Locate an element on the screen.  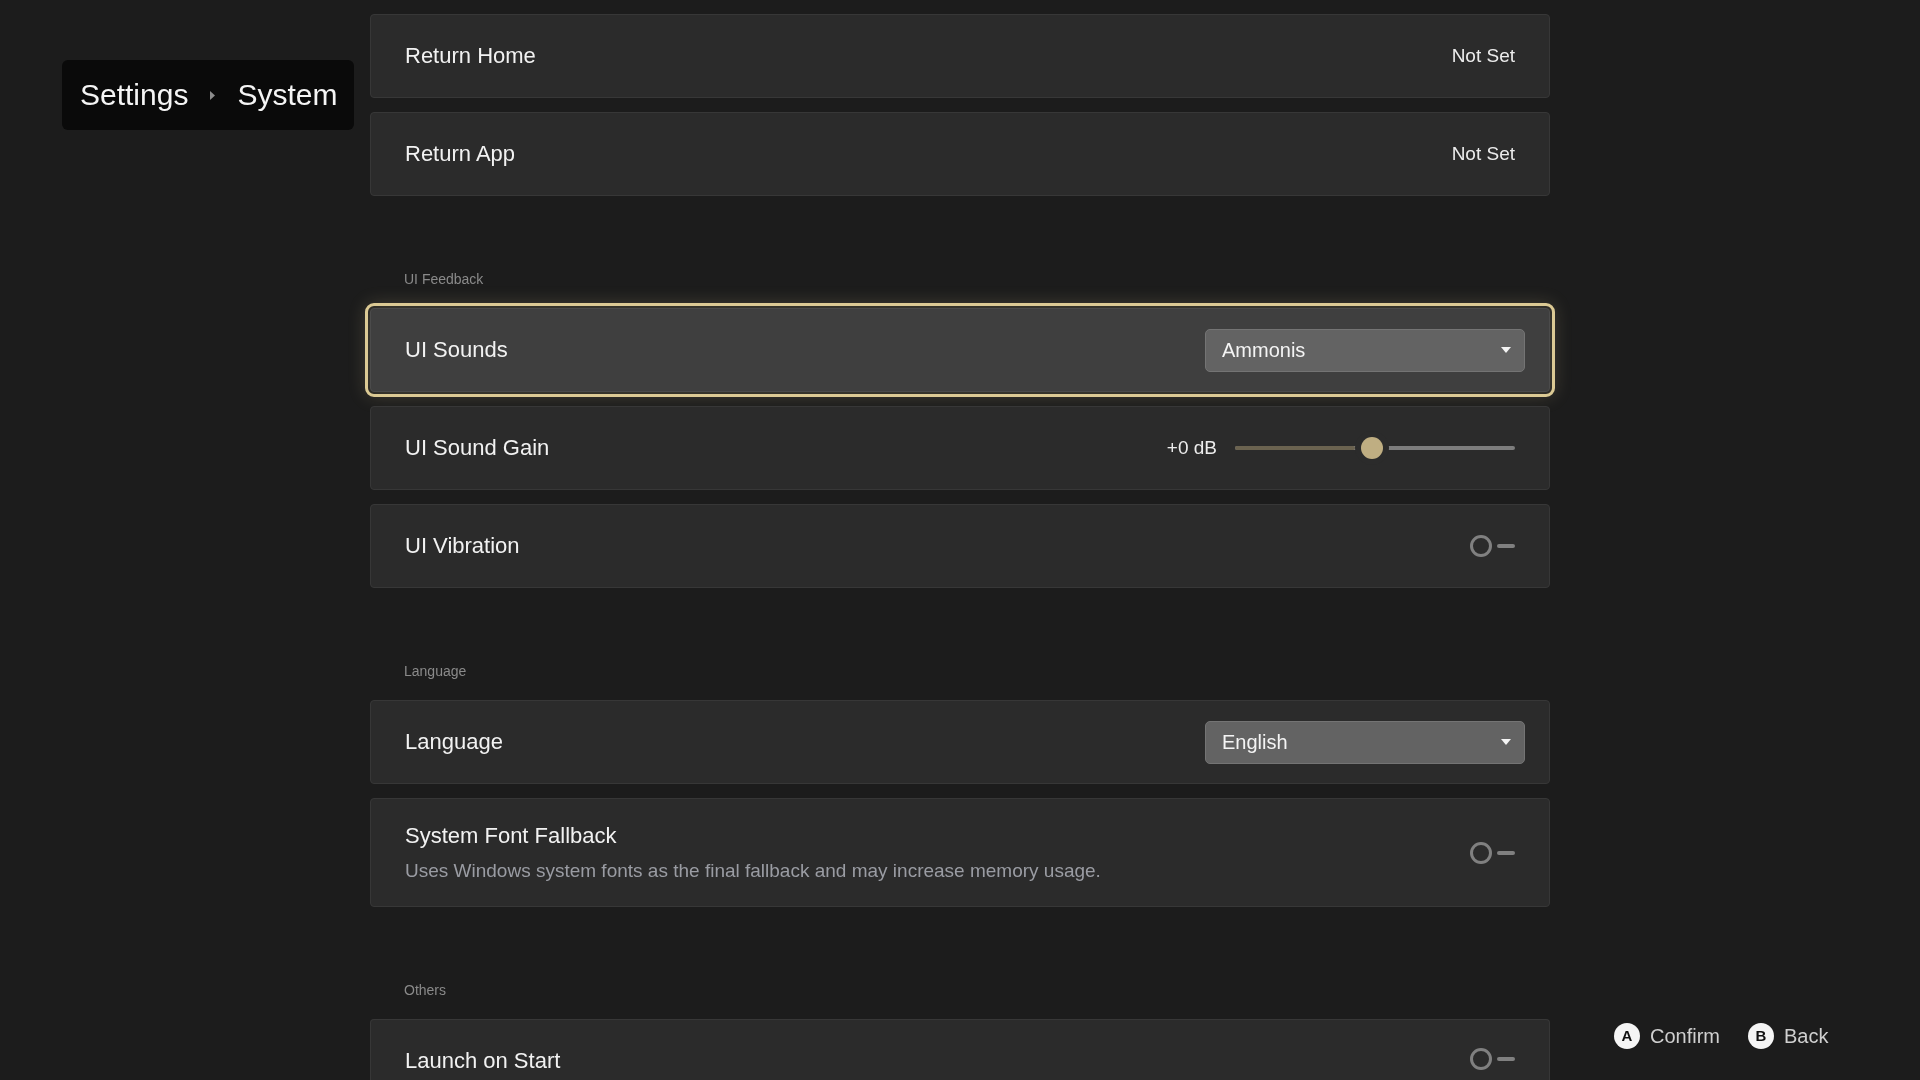
caret-right-icon is located at coordinates (213, 95).